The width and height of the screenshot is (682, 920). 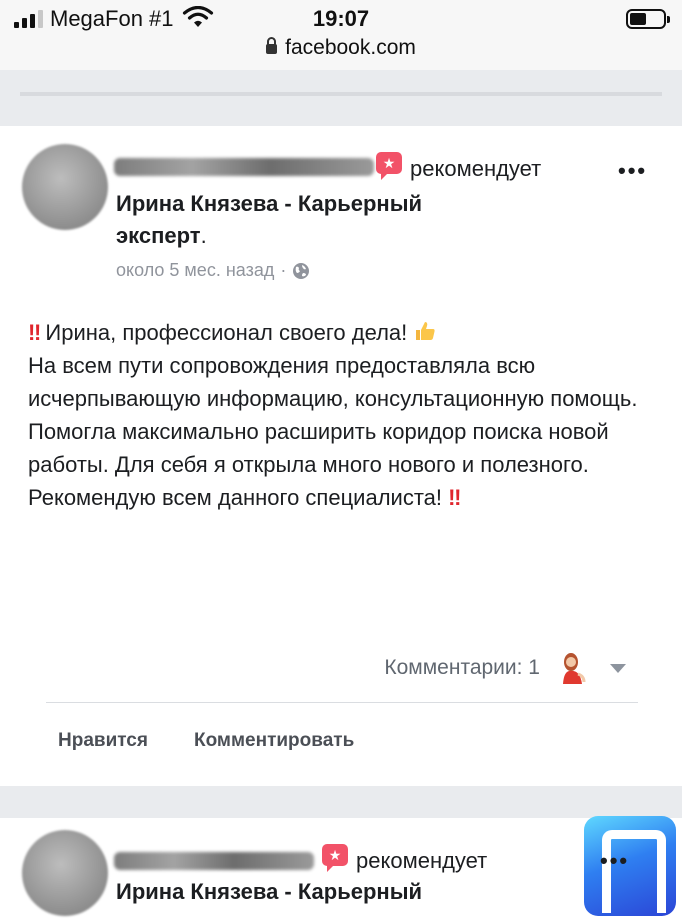 I want to click on page-name-text: Ирина Князева - Карьерный эксперт, so click(x=269, y=219).